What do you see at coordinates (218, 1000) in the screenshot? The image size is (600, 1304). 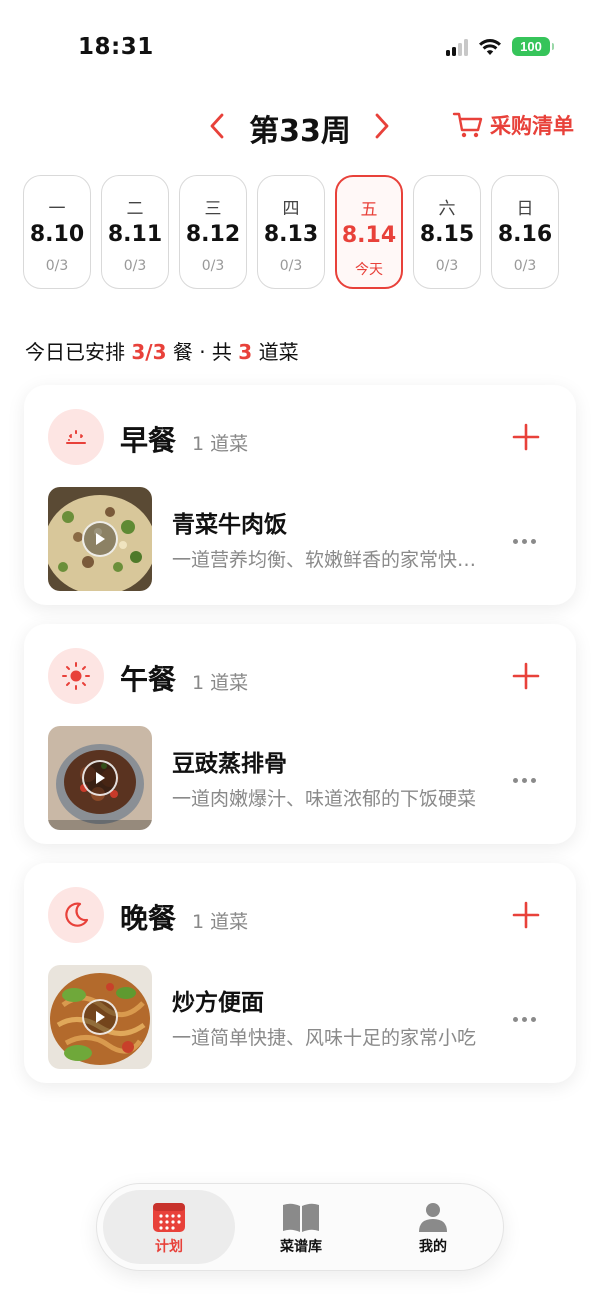 I see `dish-name: 炒方便面` at bounding box center [218, 1000].